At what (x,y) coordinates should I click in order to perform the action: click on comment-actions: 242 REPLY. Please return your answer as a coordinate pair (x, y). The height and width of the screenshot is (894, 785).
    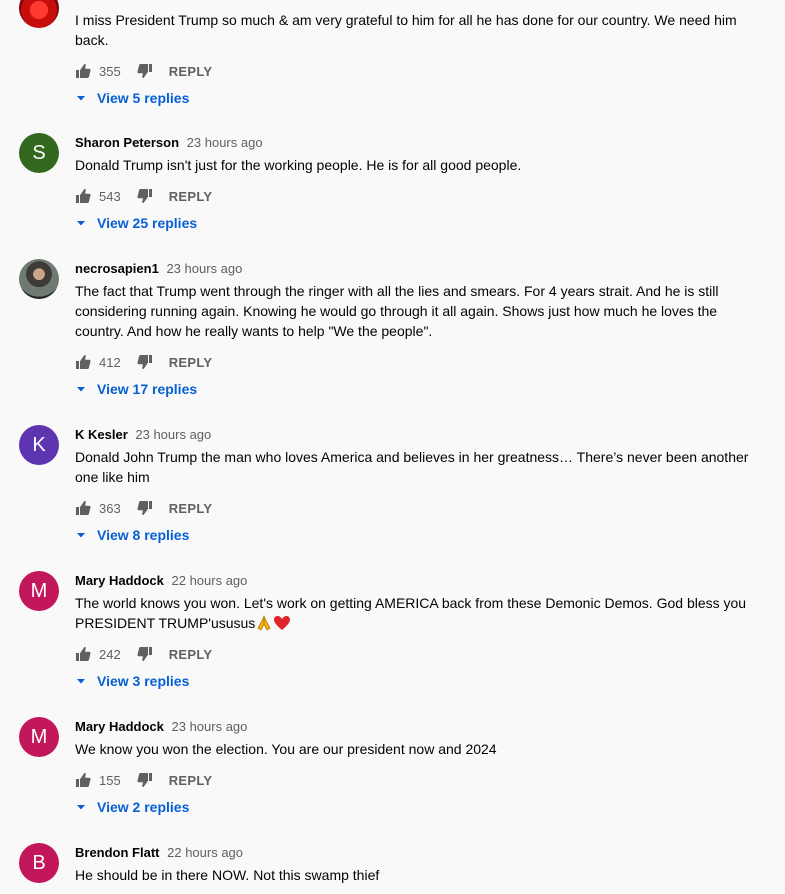
    Looking at the image, I should click on (420, 654).